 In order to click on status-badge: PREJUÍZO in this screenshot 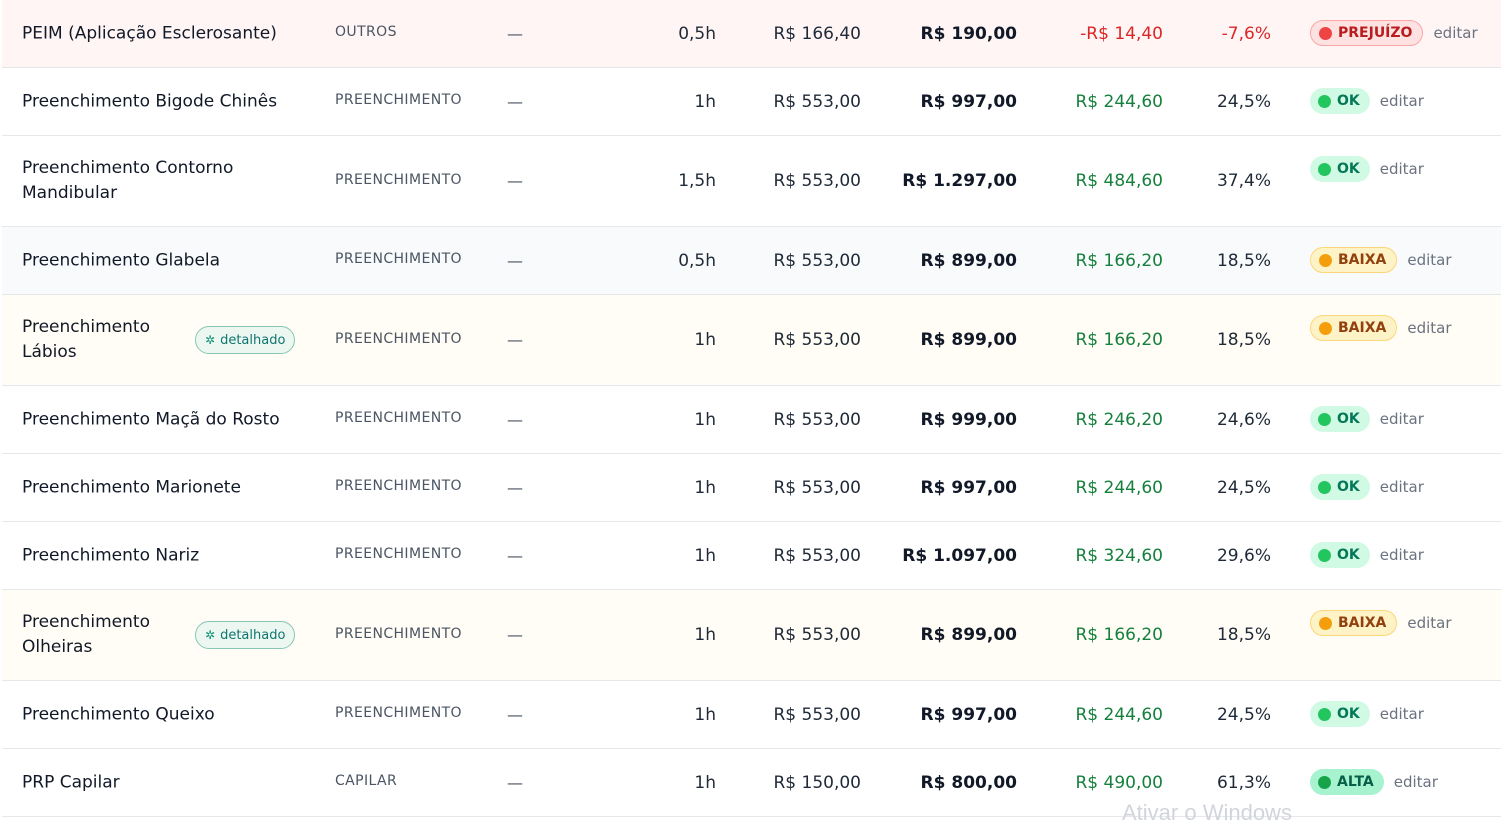, I will do `click(1367, 33)`.